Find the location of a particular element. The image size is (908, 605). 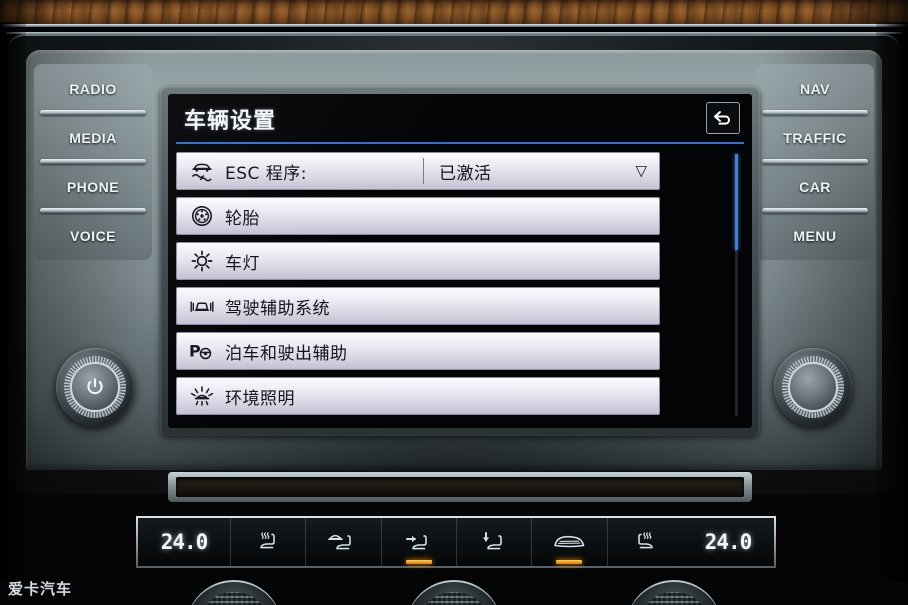

console-shadow-left is located at coordinates (13, 302).